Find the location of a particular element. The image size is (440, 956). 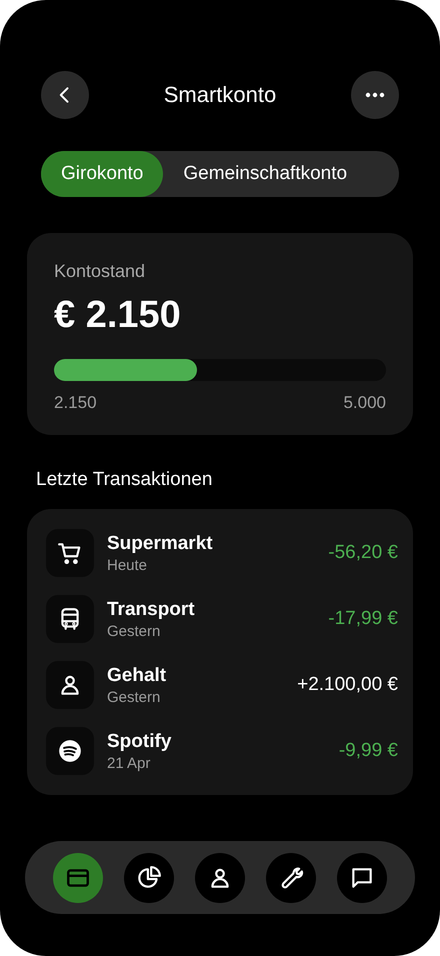

screen-title: Smartkonto is located at coordinates (220, 95).